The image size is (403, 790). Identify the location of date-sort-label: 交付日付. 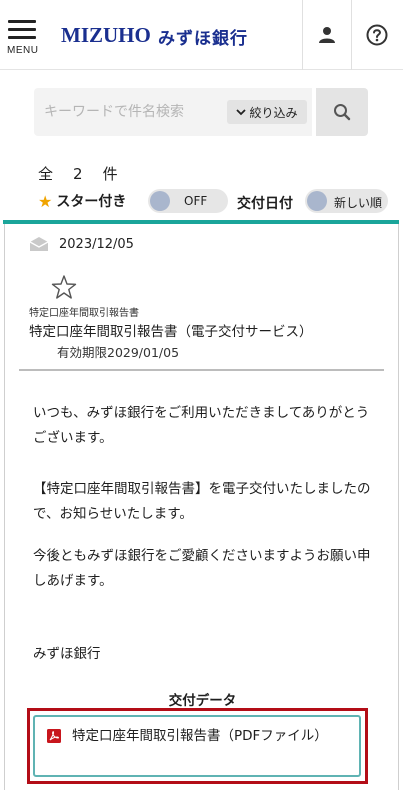
(265, 204).